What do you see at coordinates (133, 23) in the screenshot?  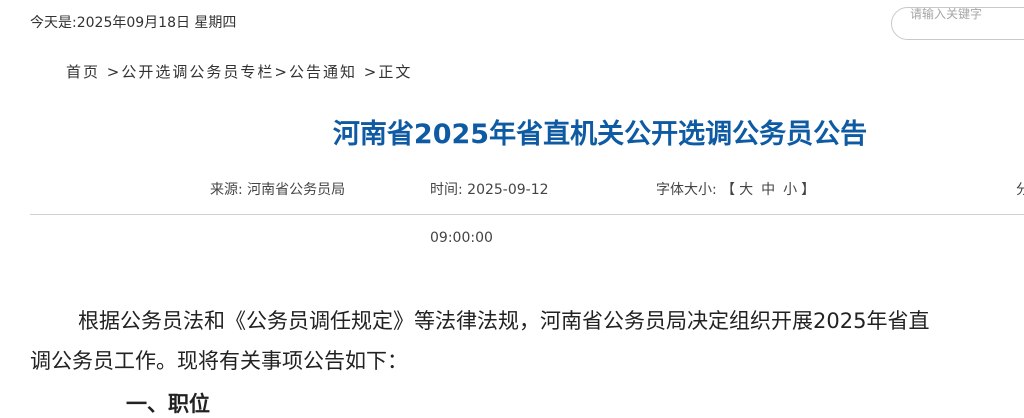 I see `current-date: 今天是:2025年09月18日 星期四` at bounding box center [133, 23].